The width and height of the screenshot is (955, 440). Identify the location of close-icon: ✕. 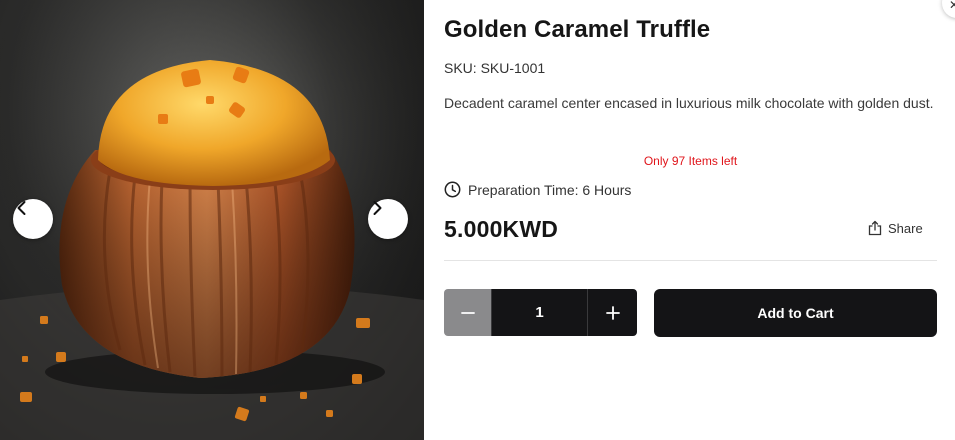
(952, 6).